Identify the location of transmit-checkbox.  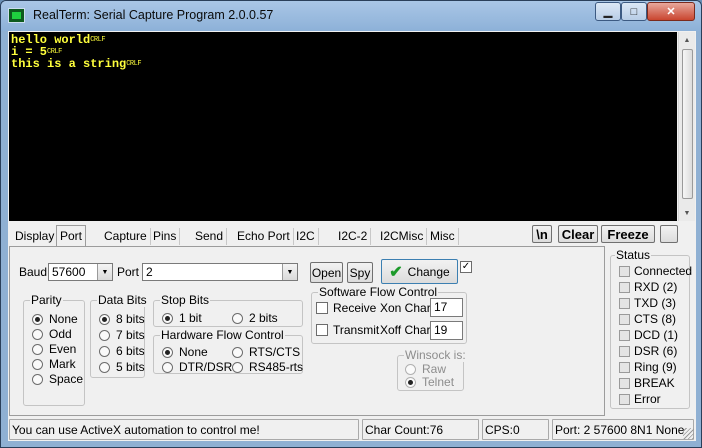
(322, 330).